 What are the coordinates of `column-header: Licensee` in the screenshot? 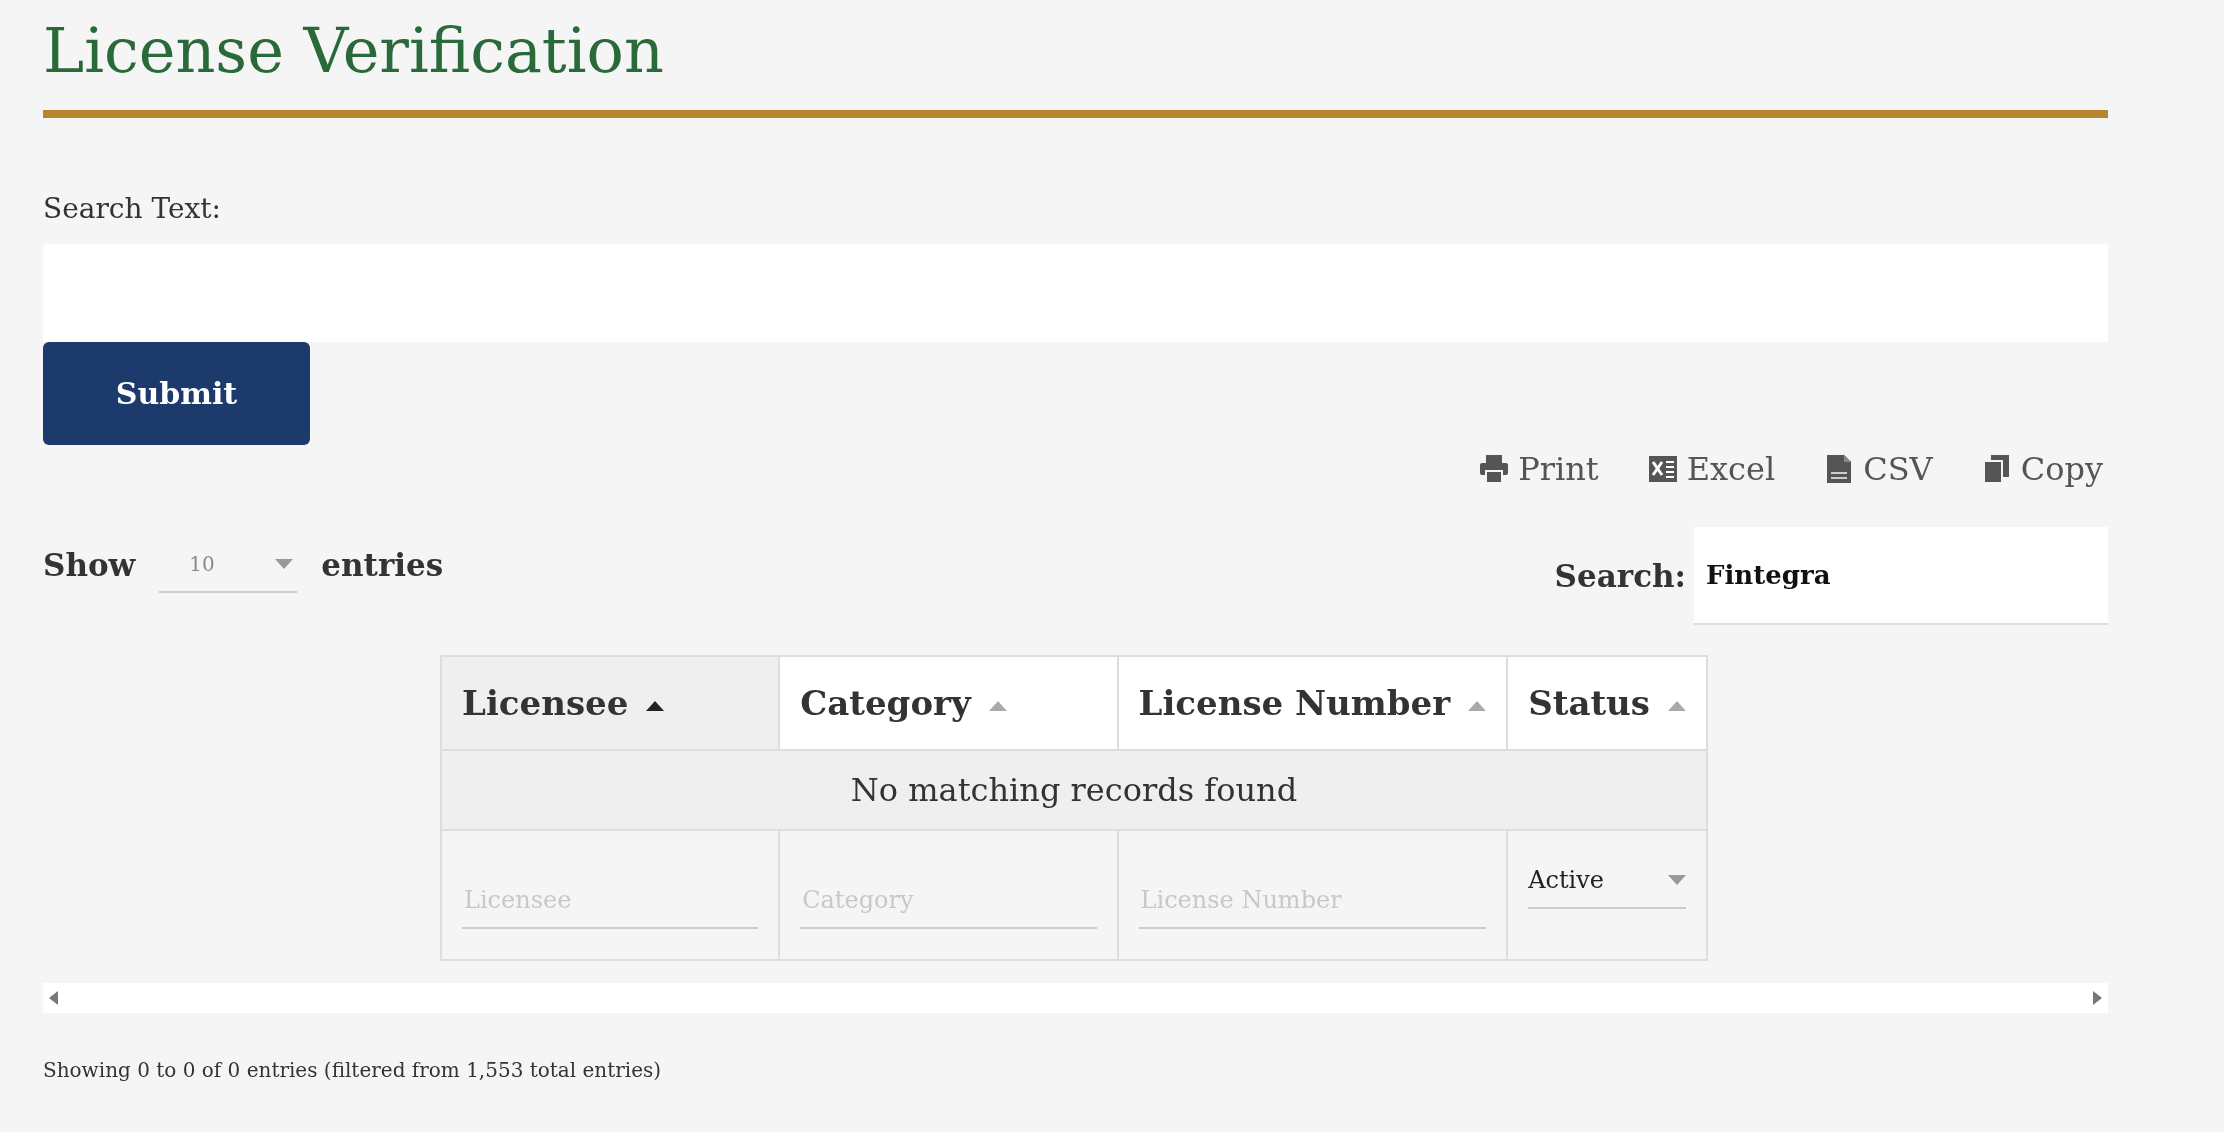 It's located at (610, 703).